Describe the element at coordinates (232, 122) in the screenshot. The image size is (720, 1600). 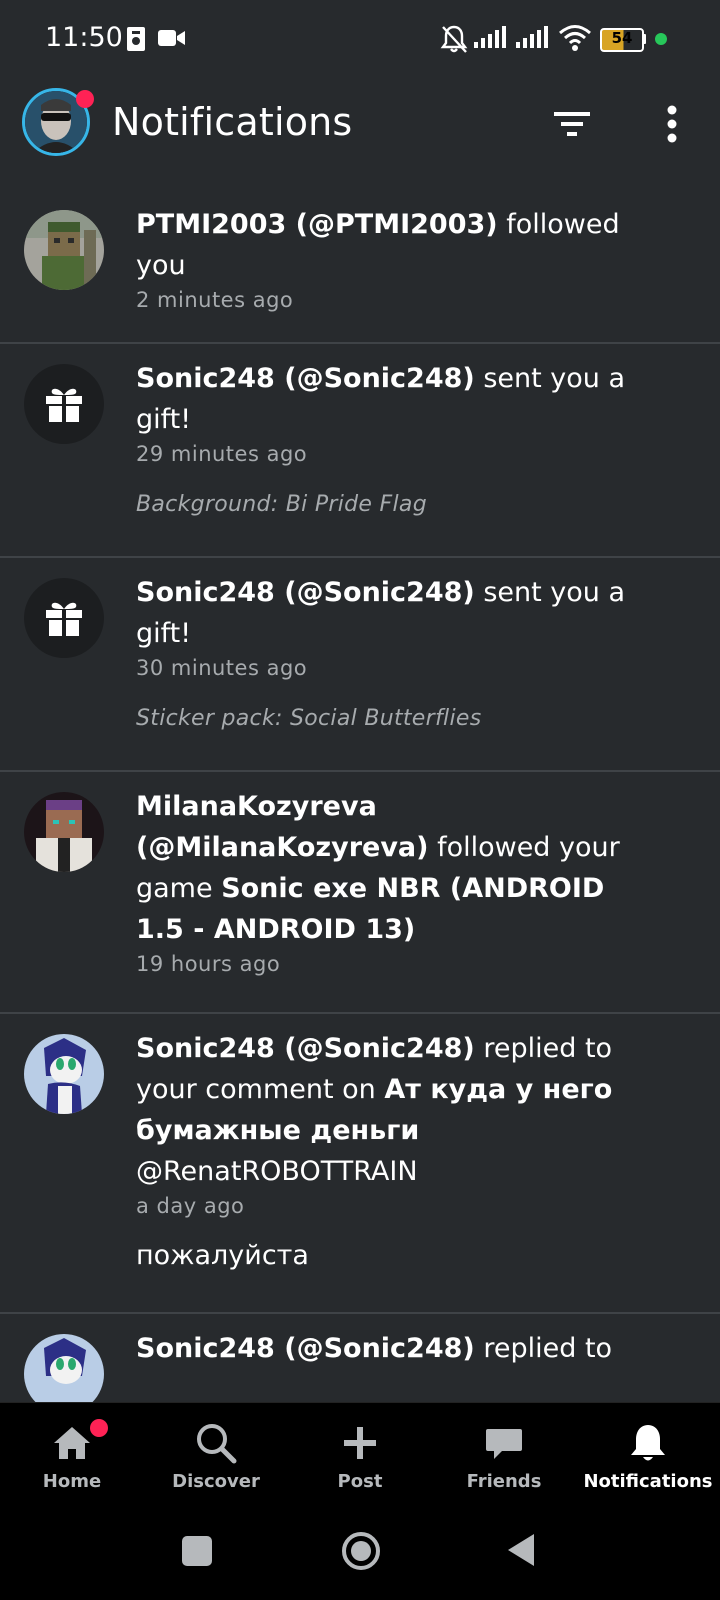
I see `page-title: Notifications` at that location.